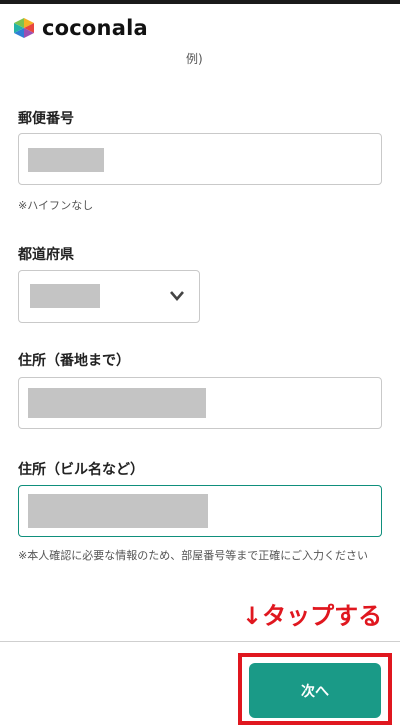 The width and height of the screenshot is (400, 727). Describe the element at coordinates (56, 205) in the screenshot. I see `postal-code-help: ※ハイフンなし` at that location.